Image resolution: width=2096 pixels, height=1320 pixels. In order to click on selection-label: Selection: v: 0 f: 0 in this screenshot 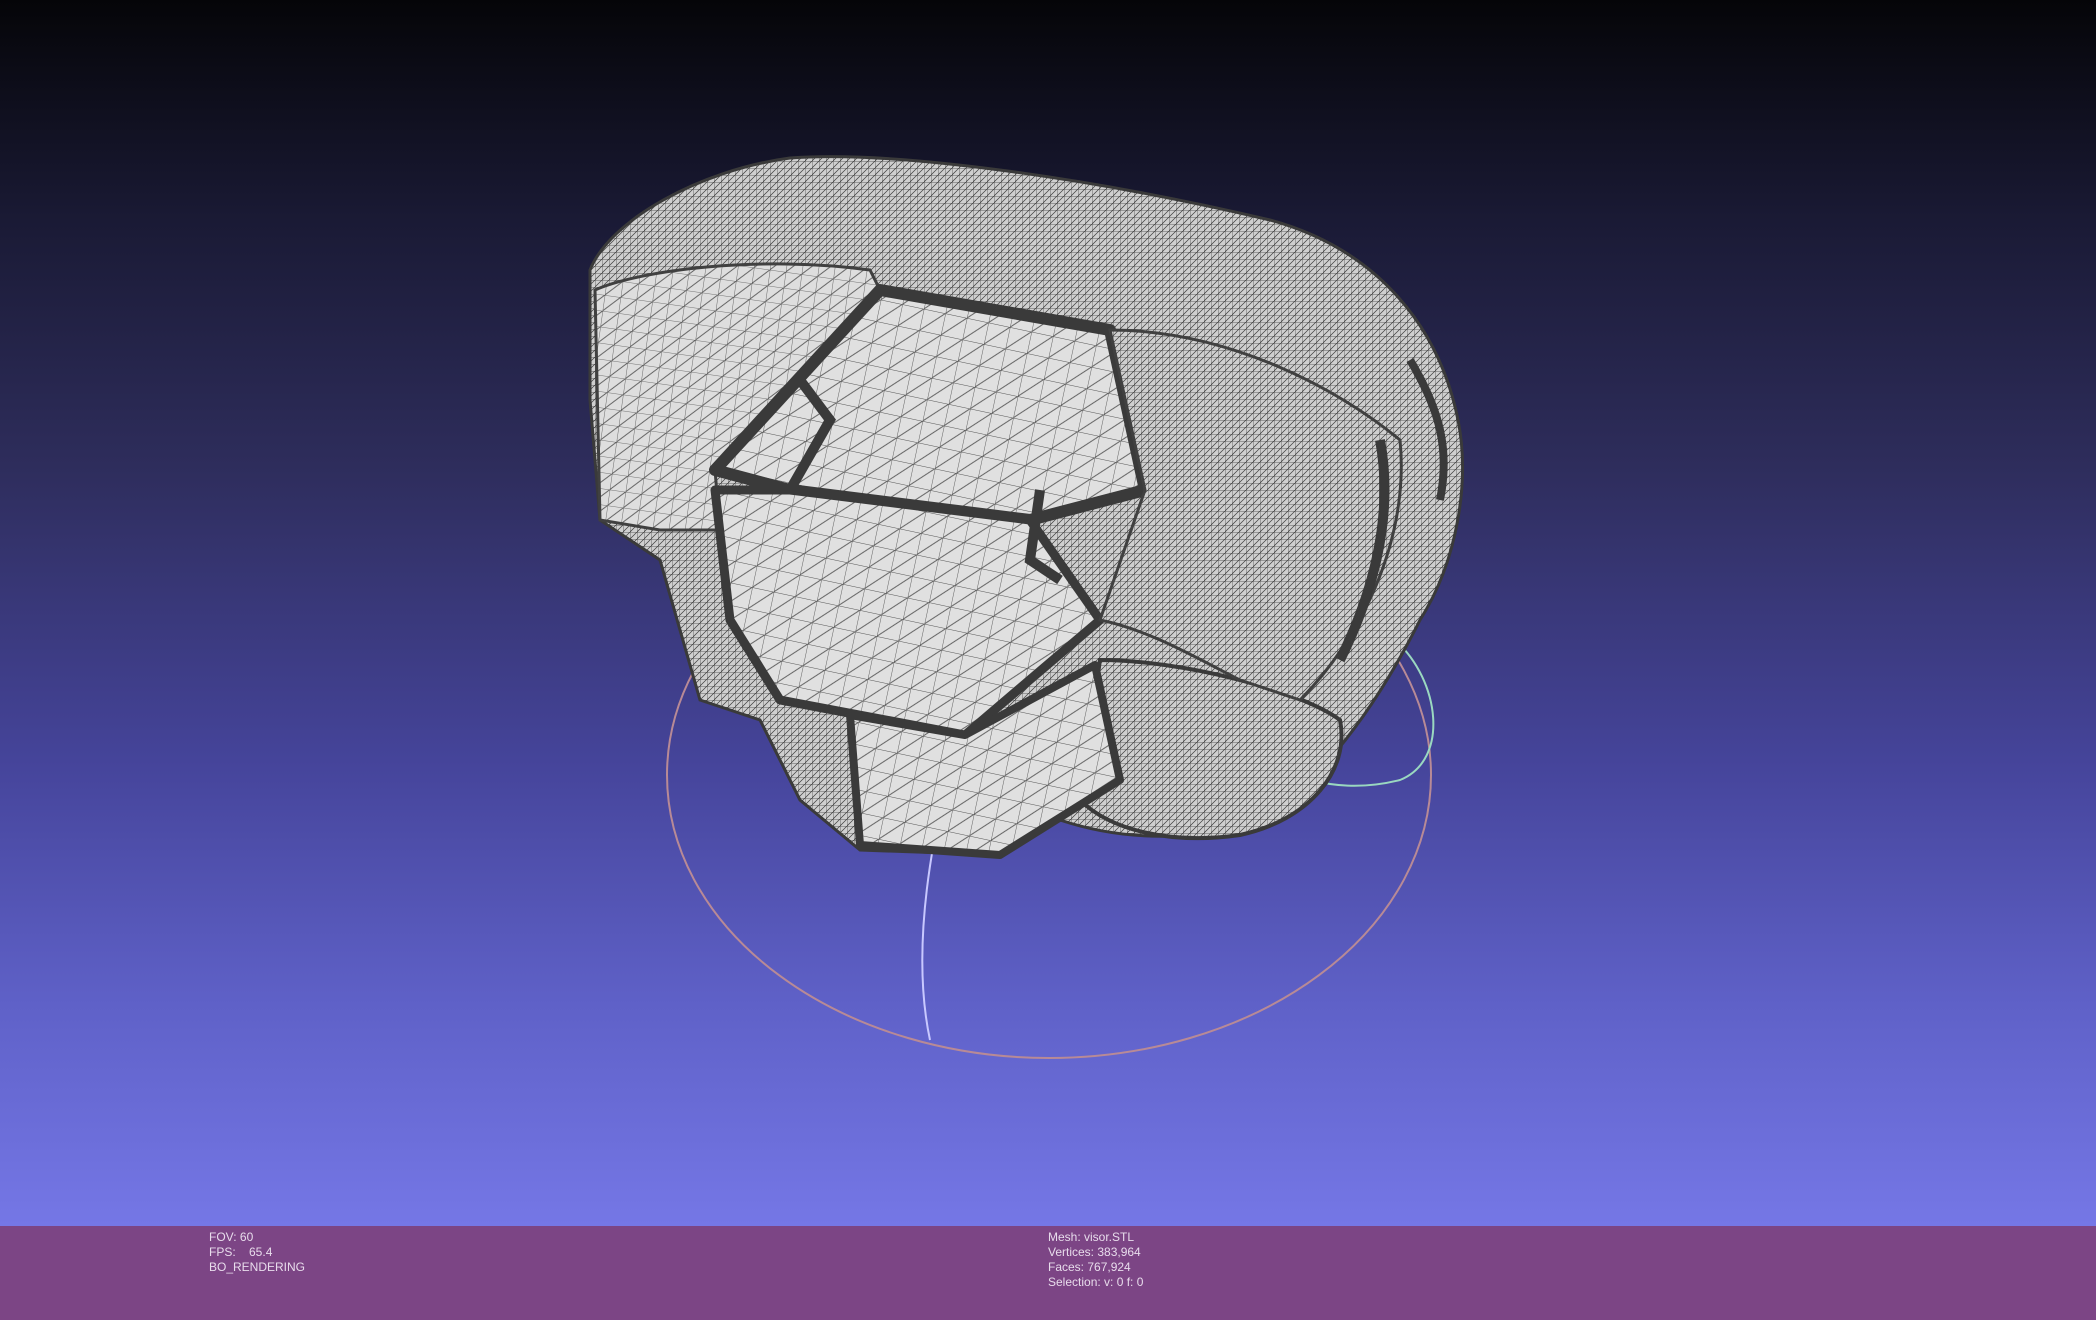, I will do `click(1096, 1282)`.